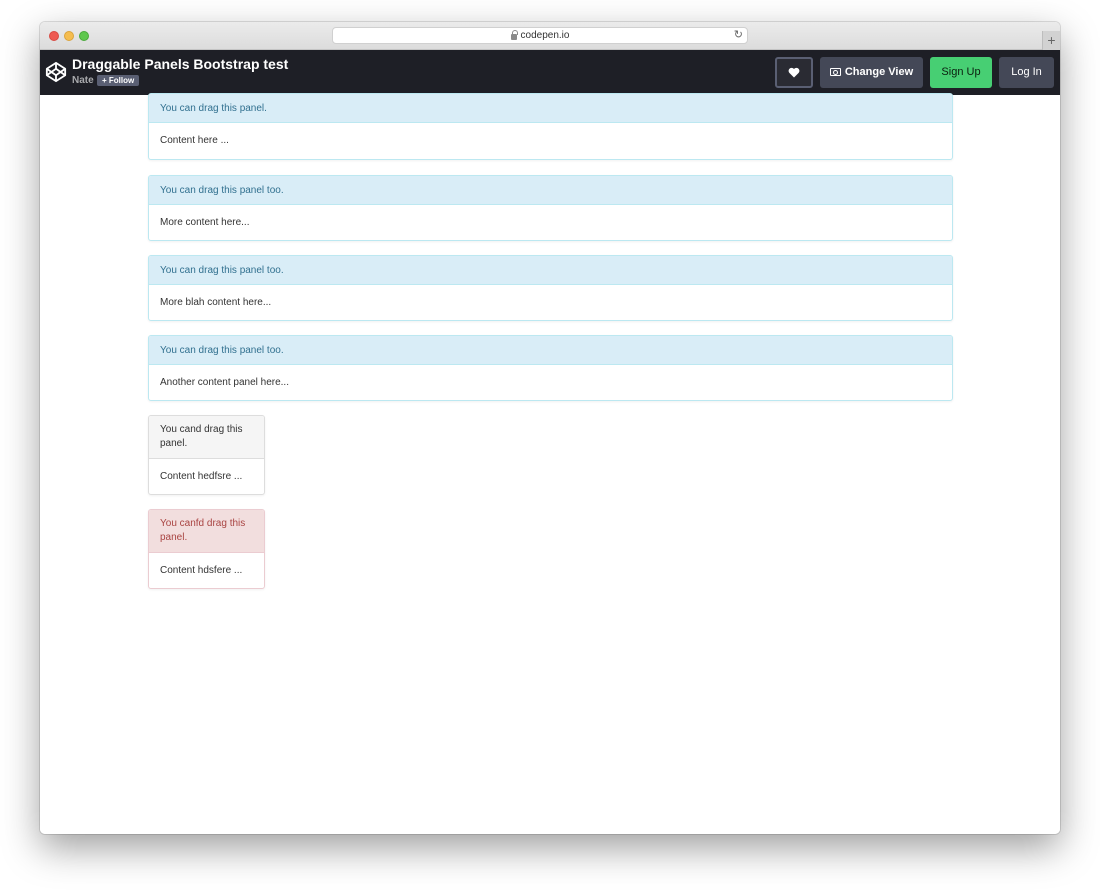 This screenshot has height=891, width=1100. Describe the element at coordinates (961, 72) in the screenshot. I see `sign-up-button: Sign Up` at that location.